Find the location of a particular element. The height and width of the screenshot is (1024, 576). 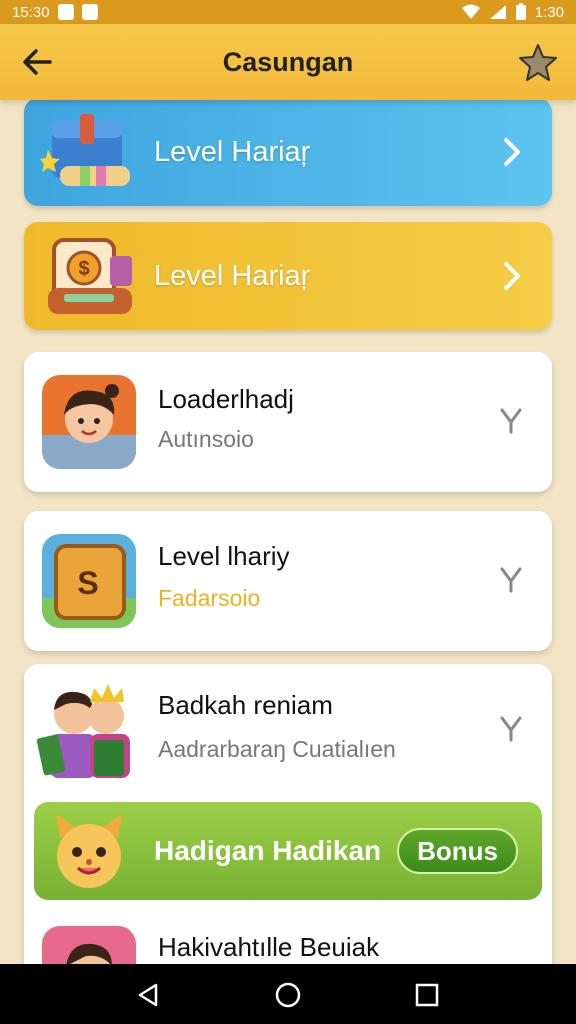

bonus-label: Hadigan Hadikan is located at coordinates (268, 850).